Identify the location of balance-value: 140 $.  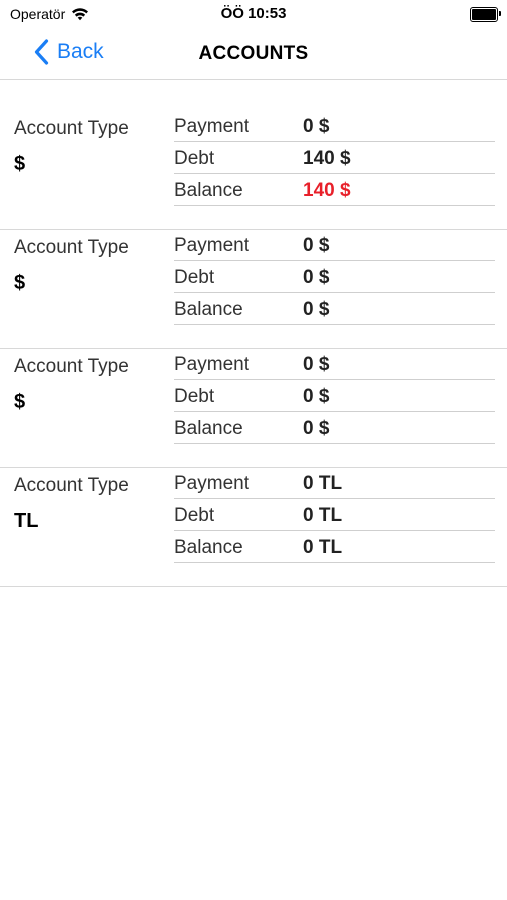
(327, 190).